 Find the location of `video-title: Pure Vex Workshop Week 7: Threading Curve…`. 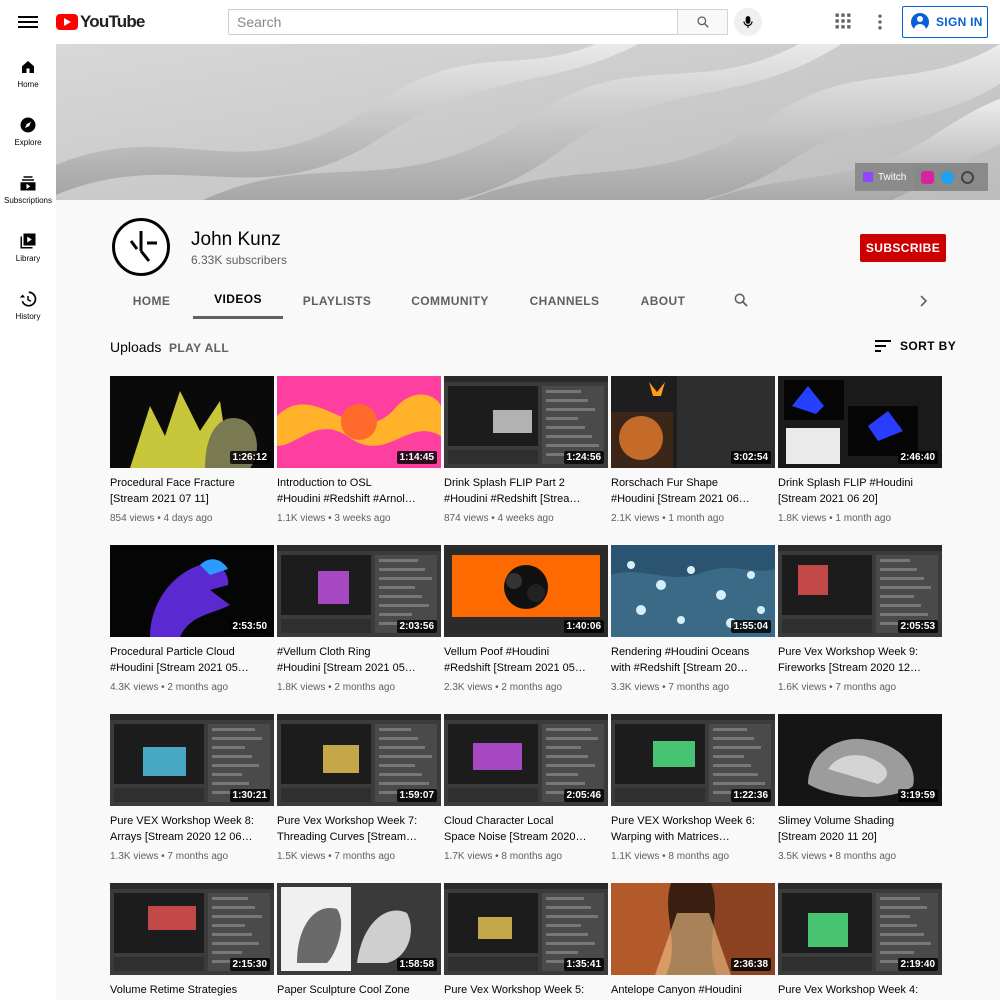

video-title: Pure Vex Workshop Week 7: Threading Curve… is located at coordinates (359, 829).